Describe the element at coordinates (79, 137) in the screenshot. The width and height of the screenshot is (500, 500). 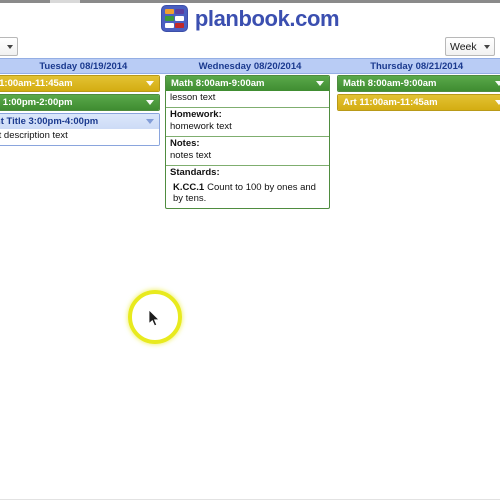
I see `lesson-section-text: Event description text` at that location.